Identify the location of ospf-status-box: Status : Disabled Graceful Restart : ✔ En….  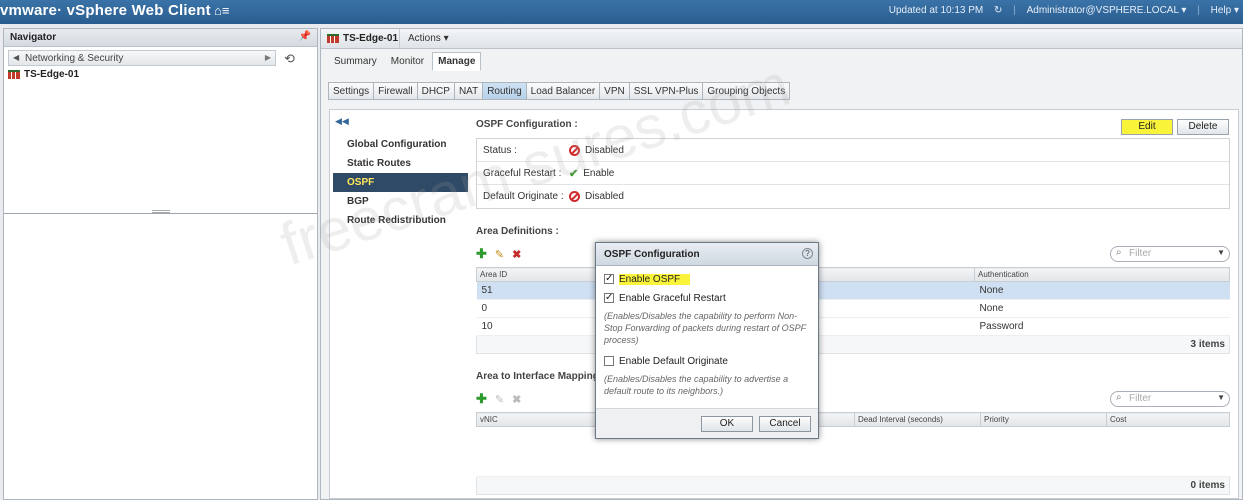
(853, 173).